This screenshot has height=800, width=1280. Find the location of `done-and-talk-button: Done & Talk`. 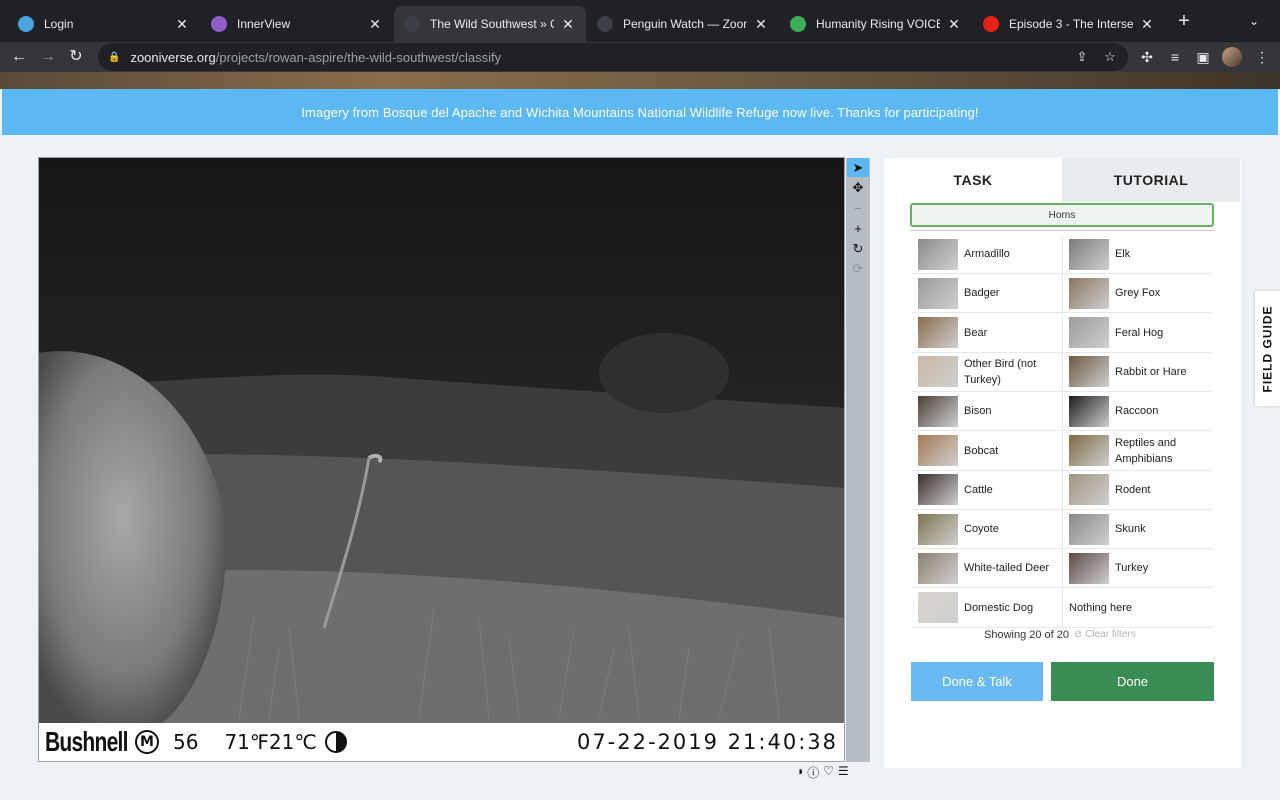

done-and-talk-button: Done & Talk is located at coordinates (977, 681).